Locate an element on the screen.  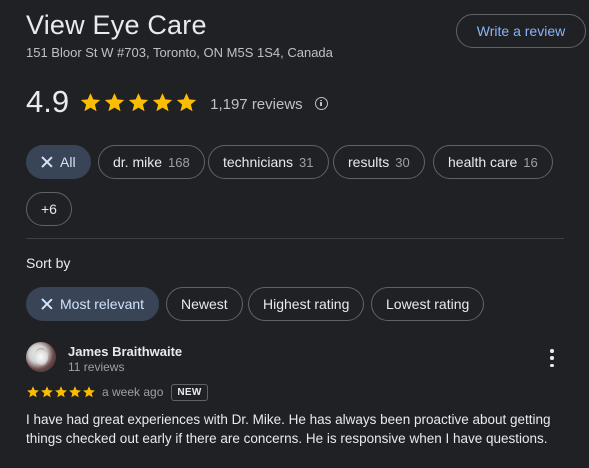
avatar-image is located at coordinates (41, 357).